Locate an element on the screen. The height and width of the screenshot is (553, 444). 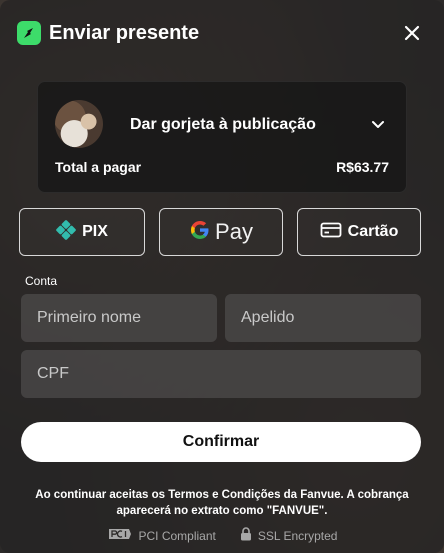
security-badges: PCI Compliant SSL Encrypted is located at coordinates (222, 535).